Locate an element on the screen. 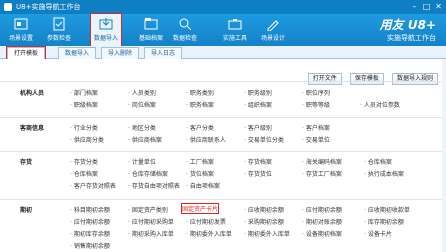 The width and height of the screenshot is (446, 252). list-item: 销售期初余额 is located at coordinates (90, 245).